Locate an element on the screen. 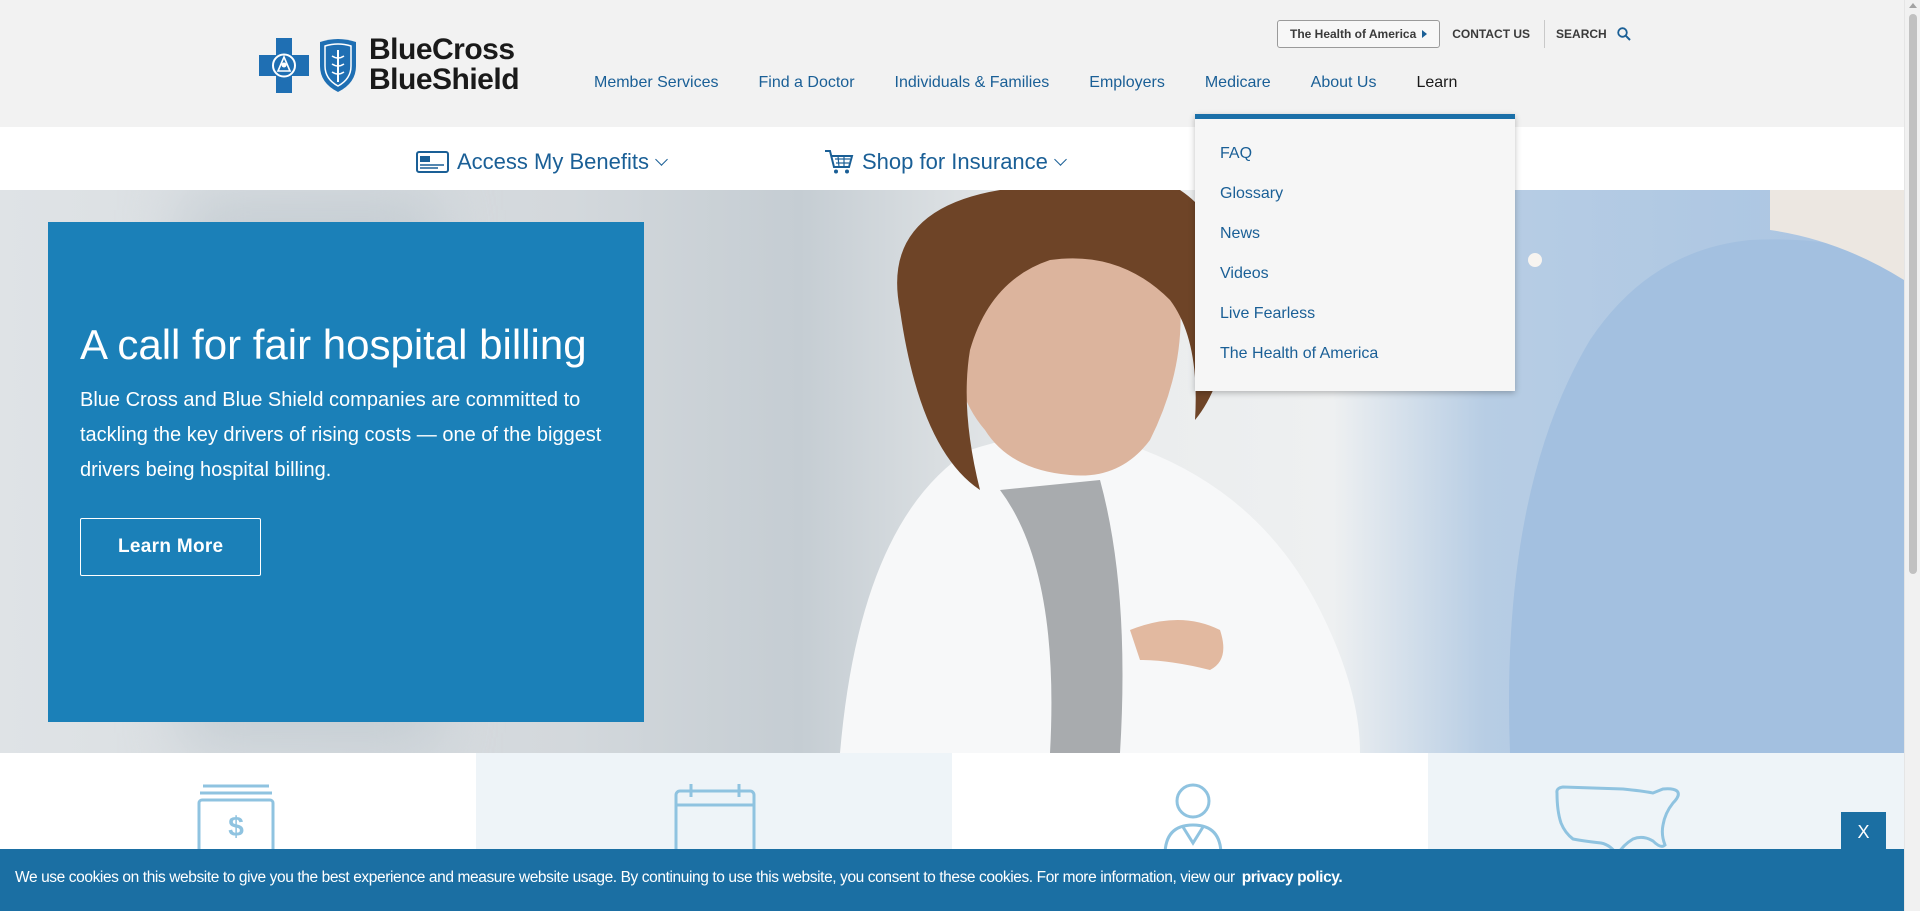 The width and height of the screenshot is (1920, 911). health-of-america-button: The Health of America is located at coordinates (1359, 34).